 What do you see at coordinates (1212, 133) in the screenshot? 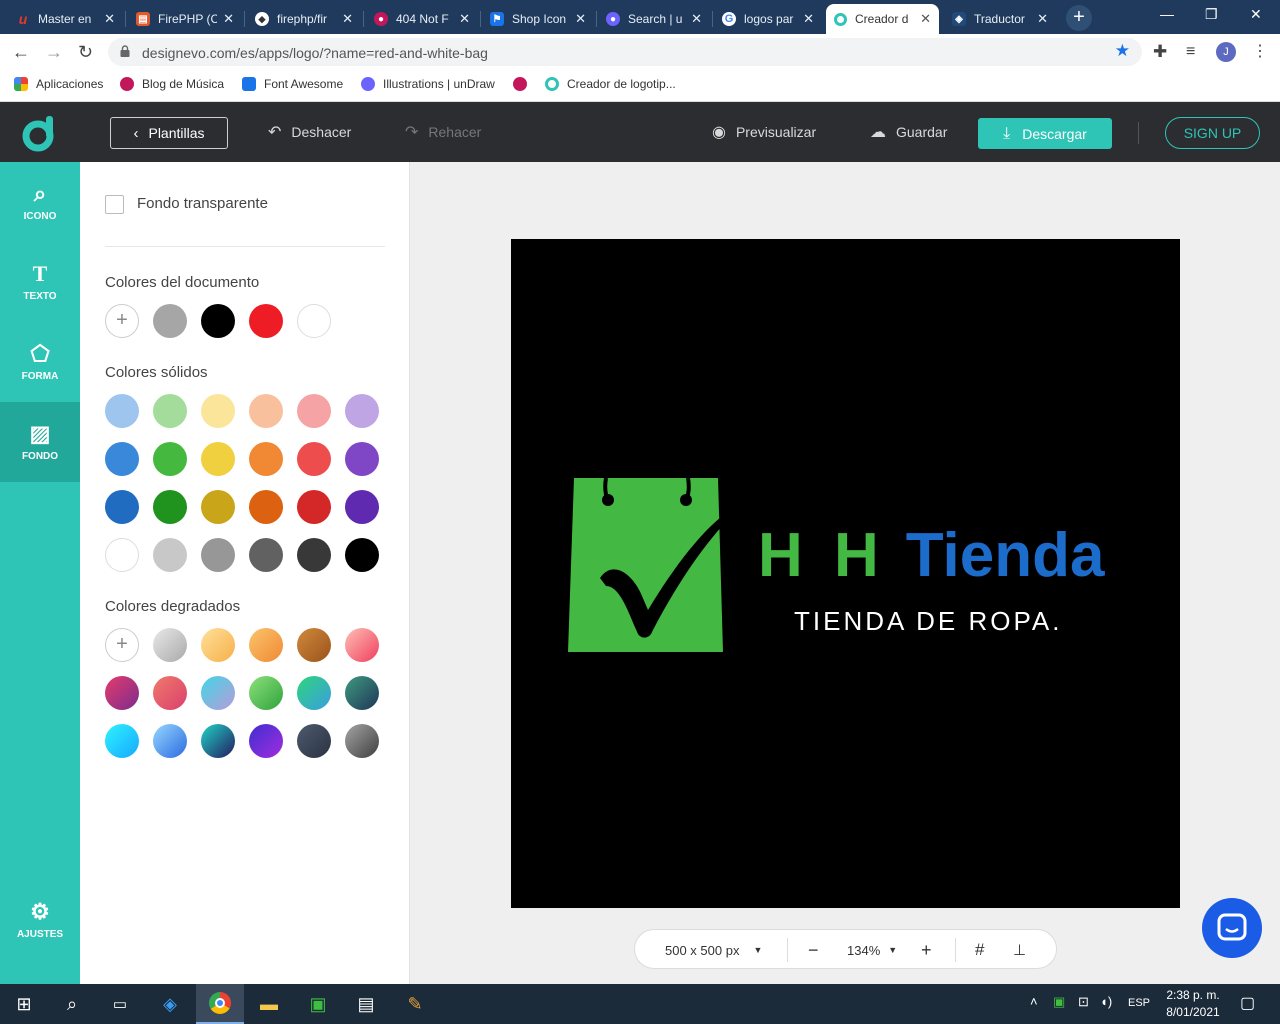
I see `signup-button: SIGN UP` at bounding box center [1212, 133].